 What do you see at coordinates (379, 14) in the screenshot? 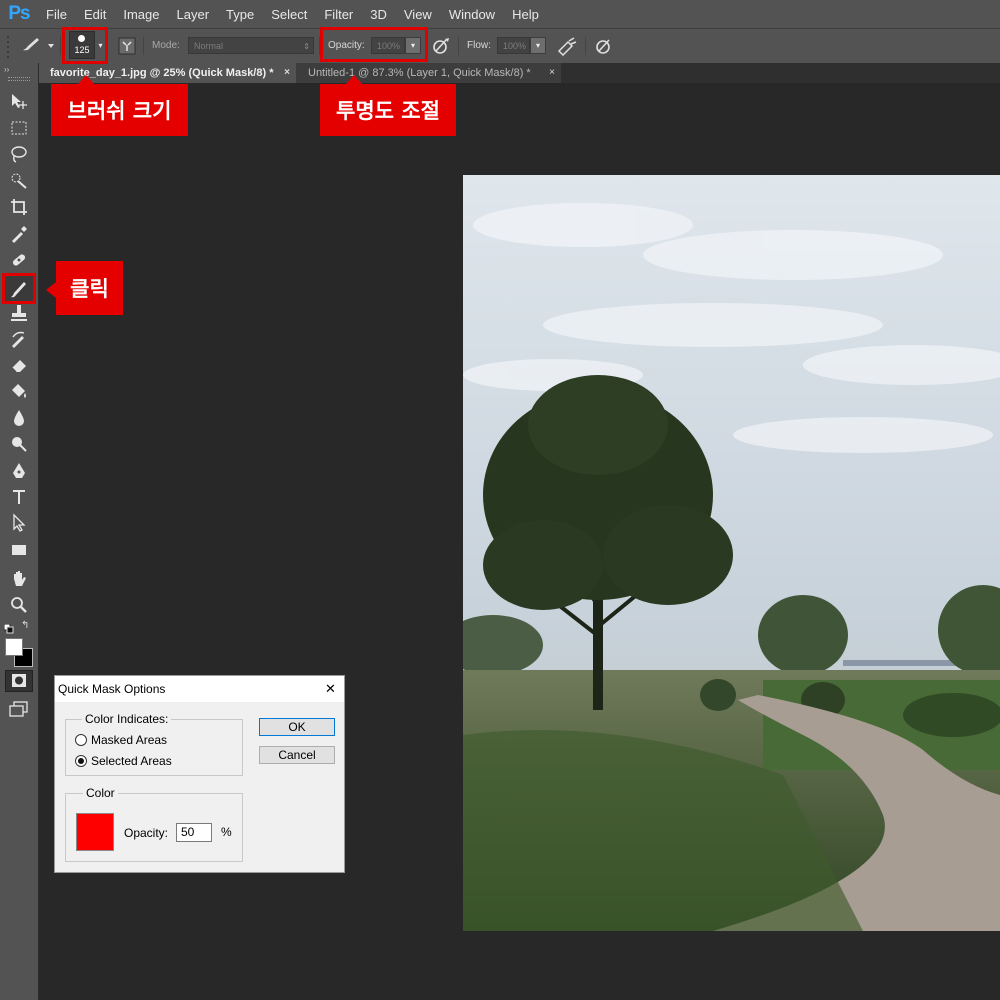
I see `menu-3d: 3D` at bounding box center [379, 14].